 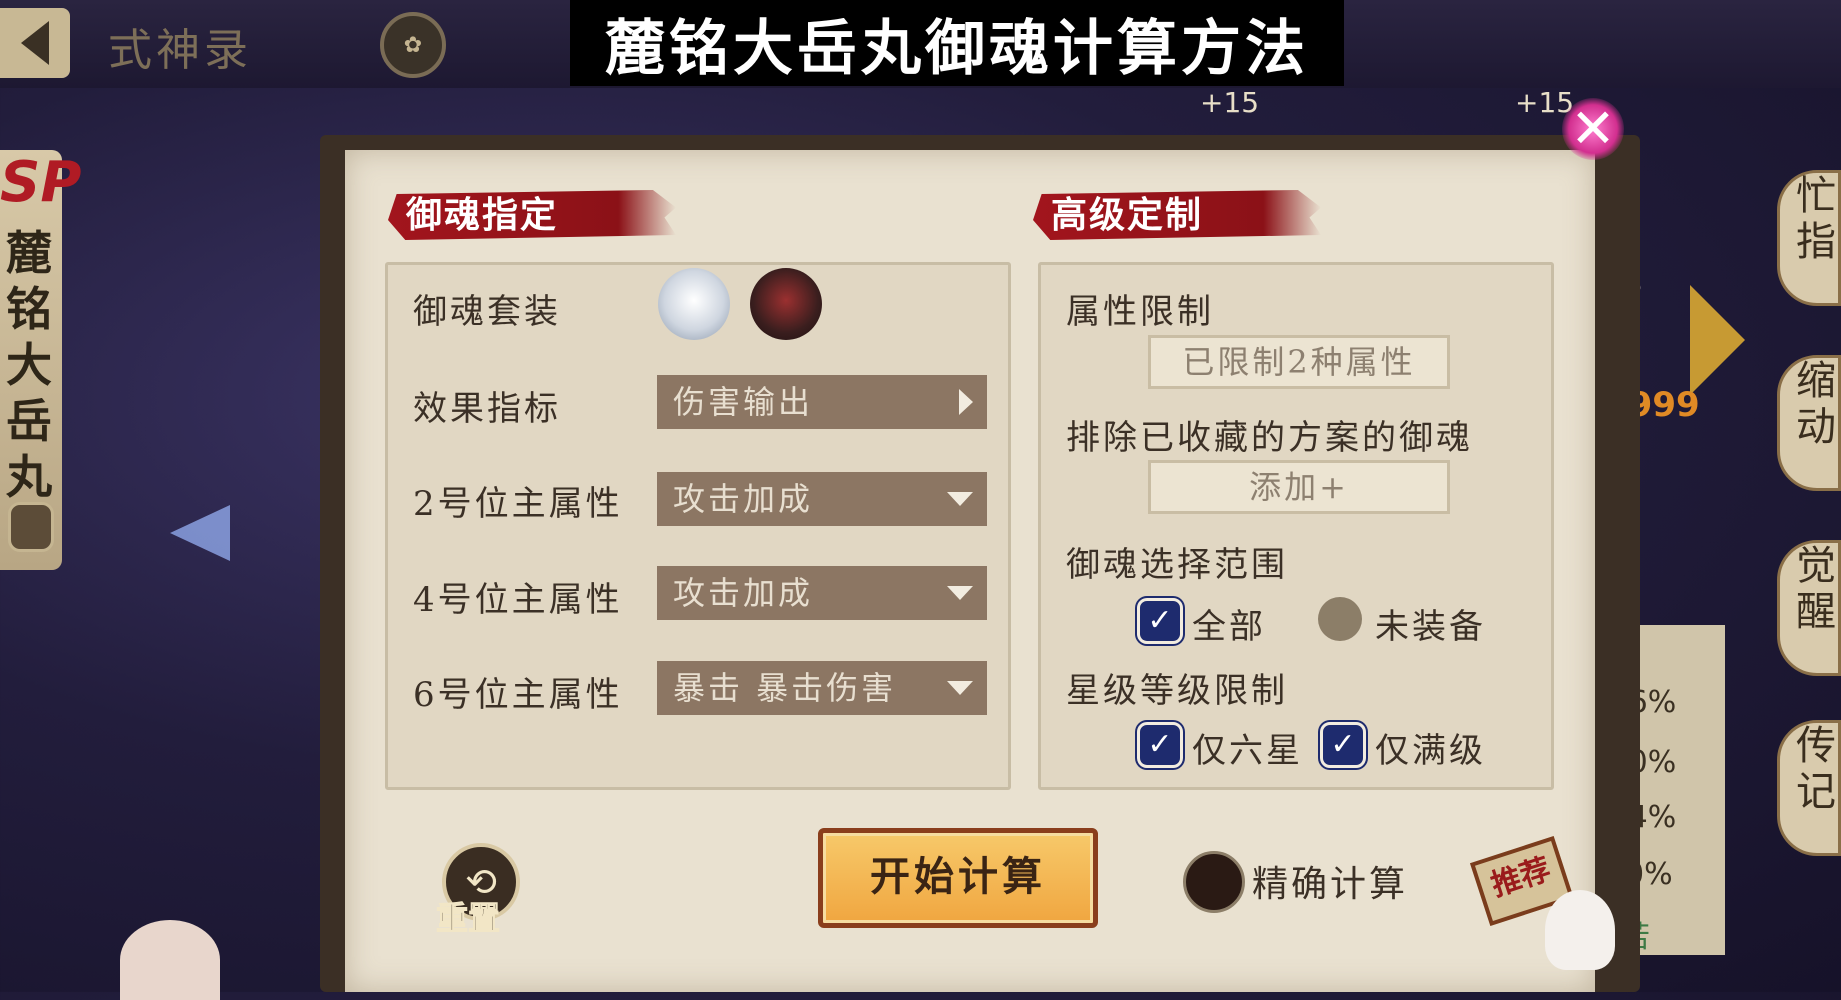 I want to click on video-title: 麓铭大岳丸御魂计算方法, so click(x=957, y=48).